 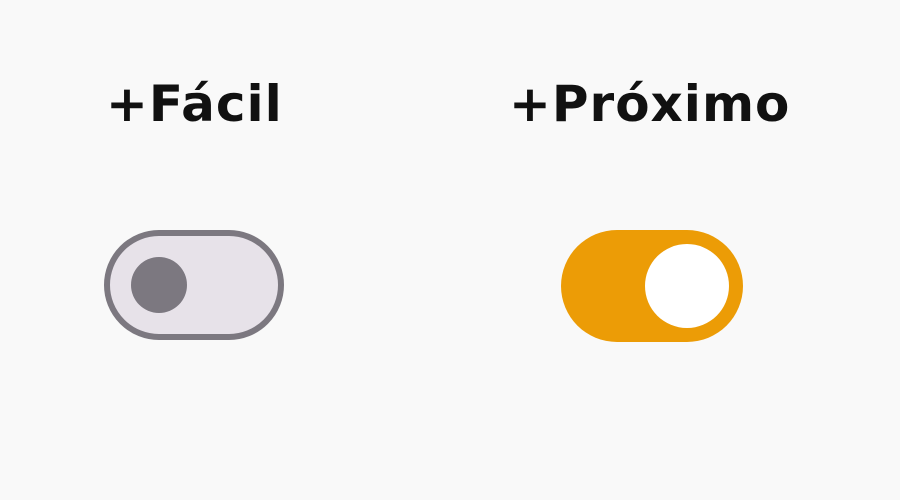 What do you see at coordinates (194, 285) in the screenshot?
I see `facil-toggle-switch` at bounding box center [194, 285].